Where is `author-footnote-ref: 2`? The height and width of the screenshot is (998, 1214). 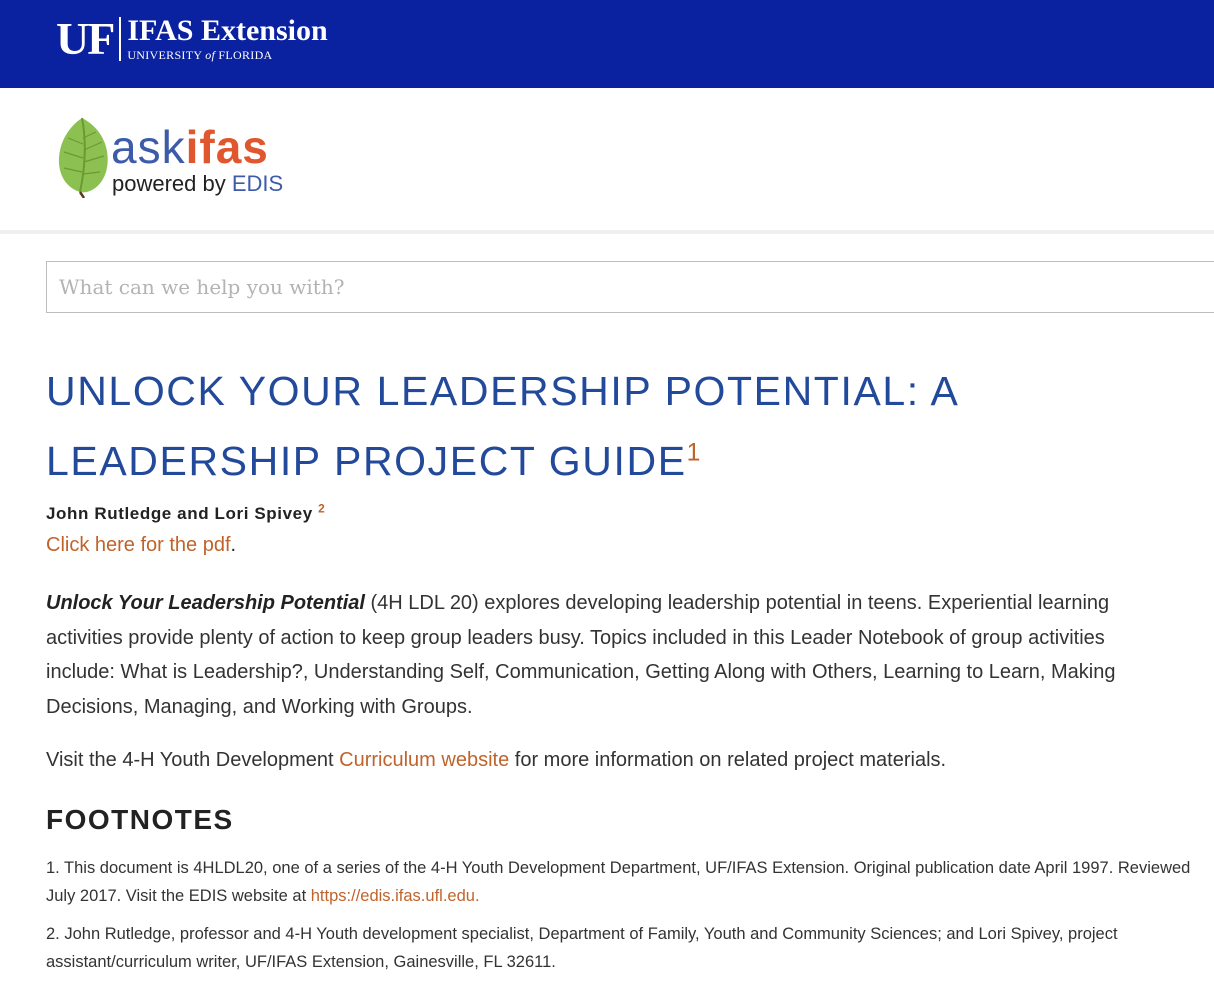 author-footnote-ref: 2 is located at coordinates (321, 508).